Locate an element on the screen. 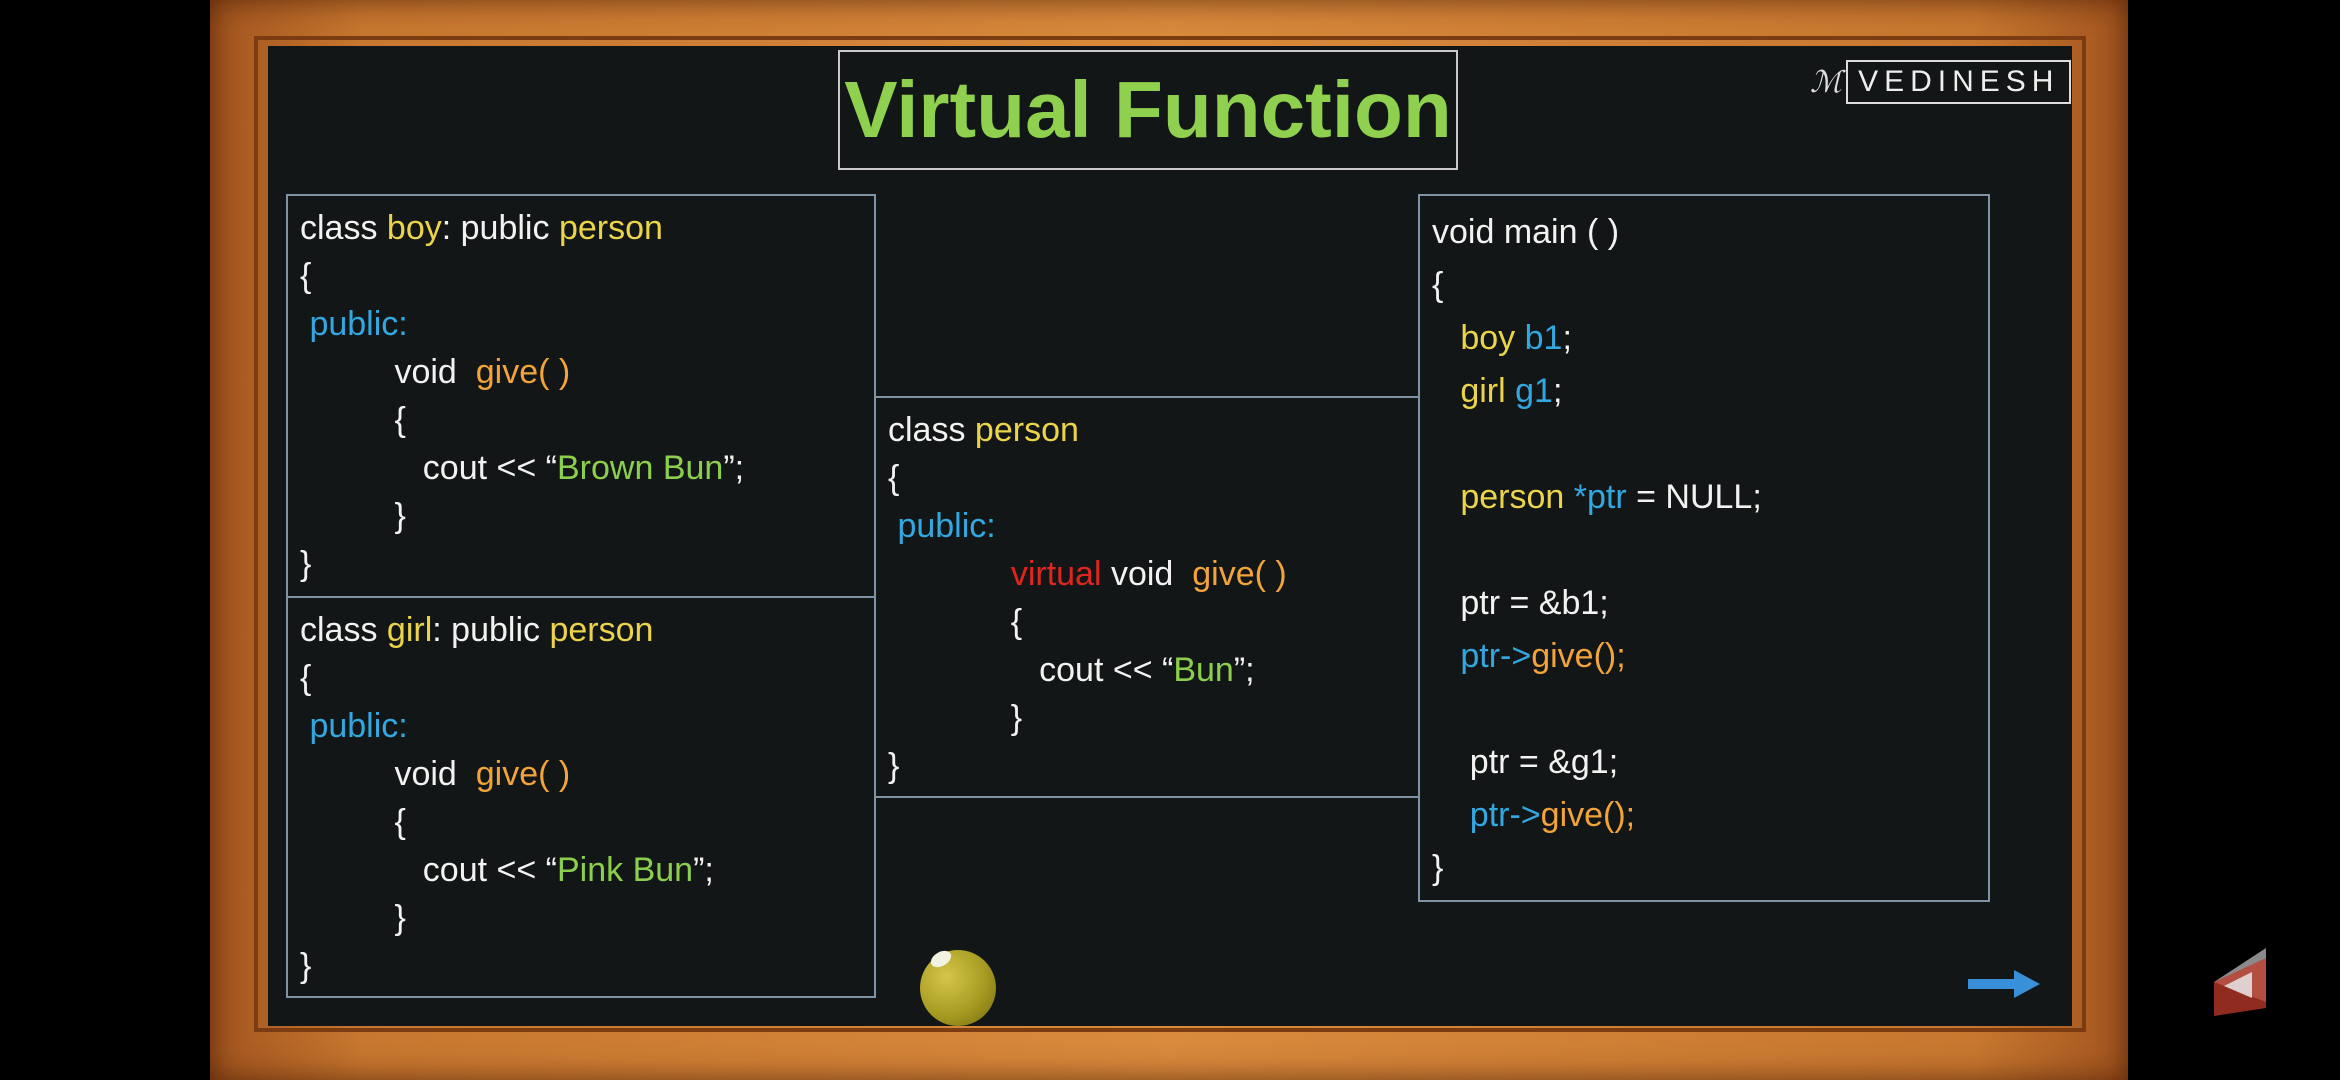 Image resolution: width=2340 pixels, height=1080 pixels. code-token: g1 is located at coordinates (1534, 391).